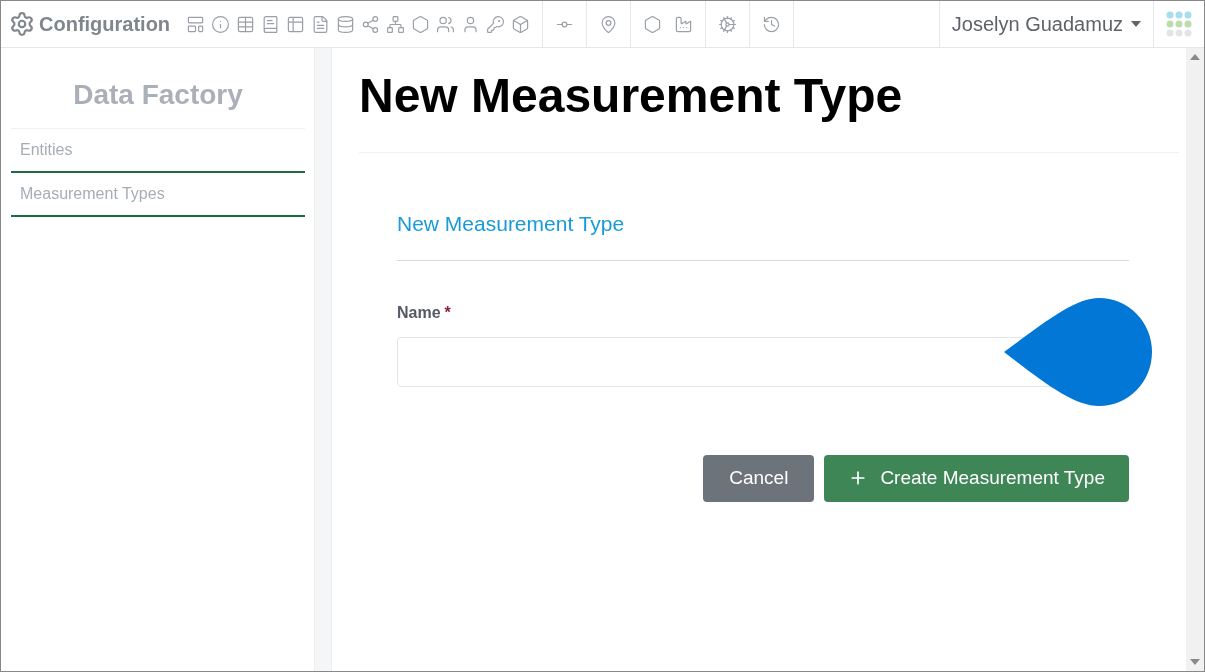 This screenshot has height=672, width=1205. What do you see at coordinates (371, 24) in the screenshot?
I see `share-icon` at bounding box center [371, 24].